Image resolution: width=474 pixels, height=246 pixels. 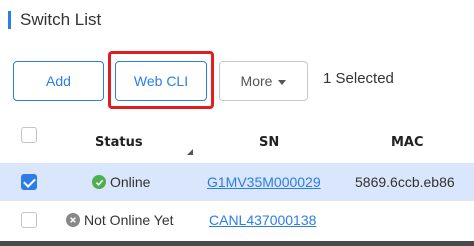 What do you see at coordinates (358, 78) in the screenshot?
I see `selection-count: 1 Selected` at bounding box center [358, 78].